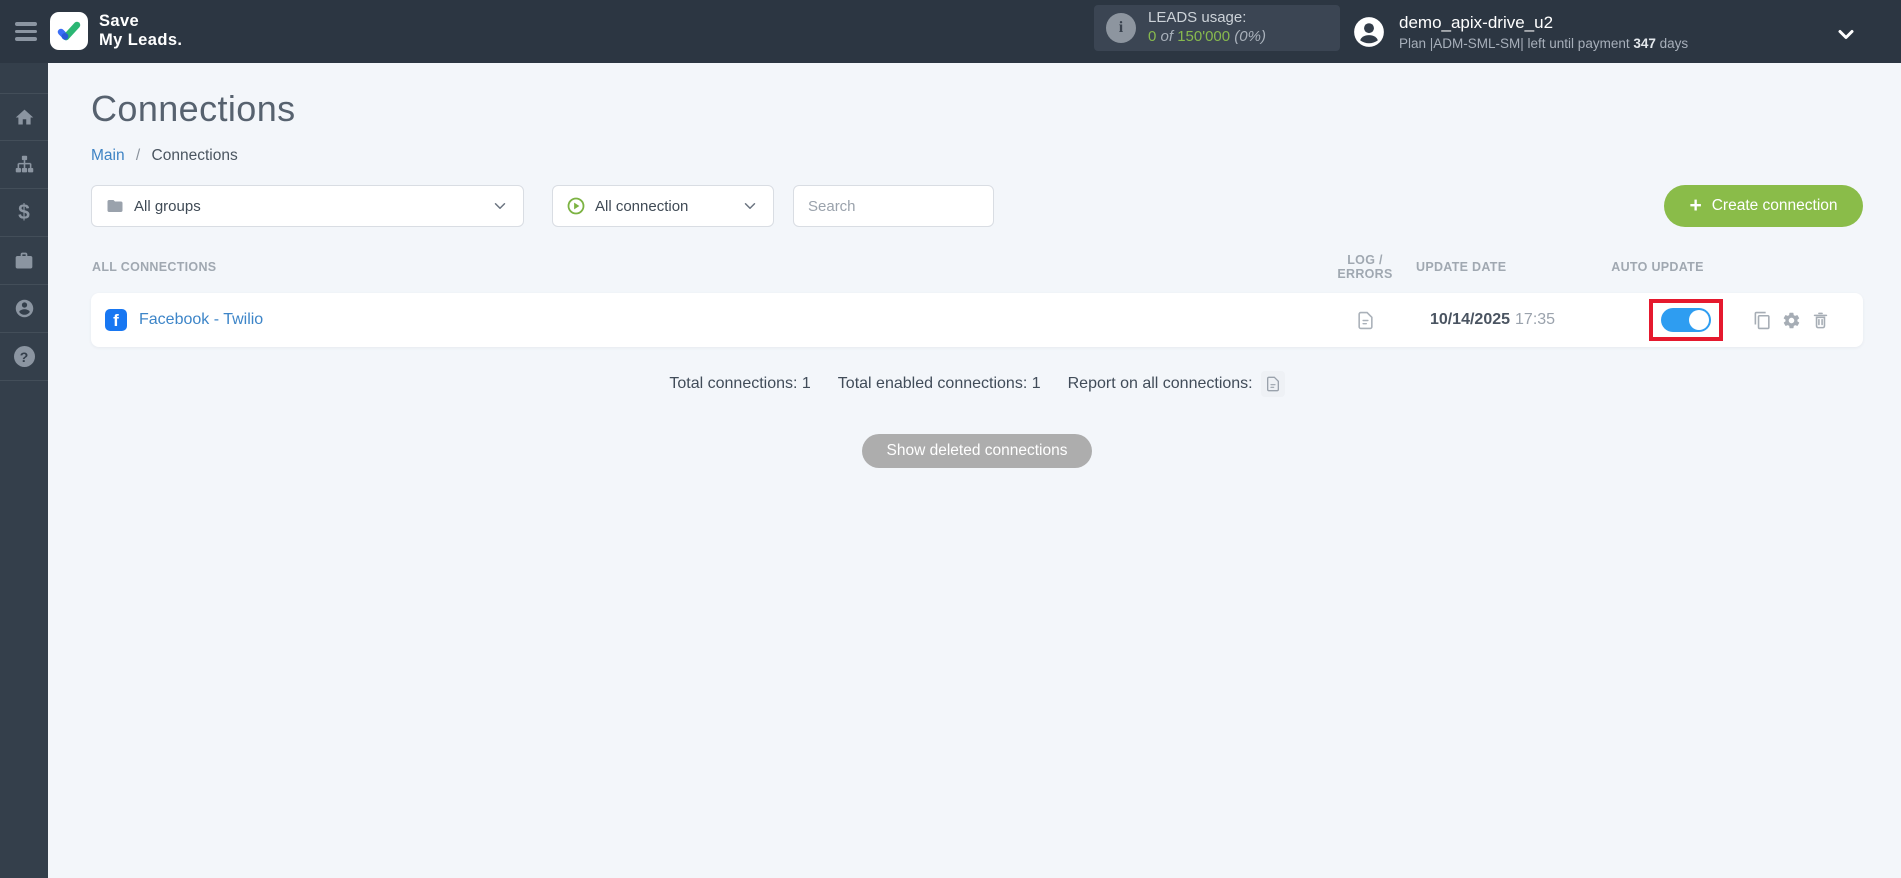  I want to click on leads-usage-label: LEADS usage:, so click(1197, 18).